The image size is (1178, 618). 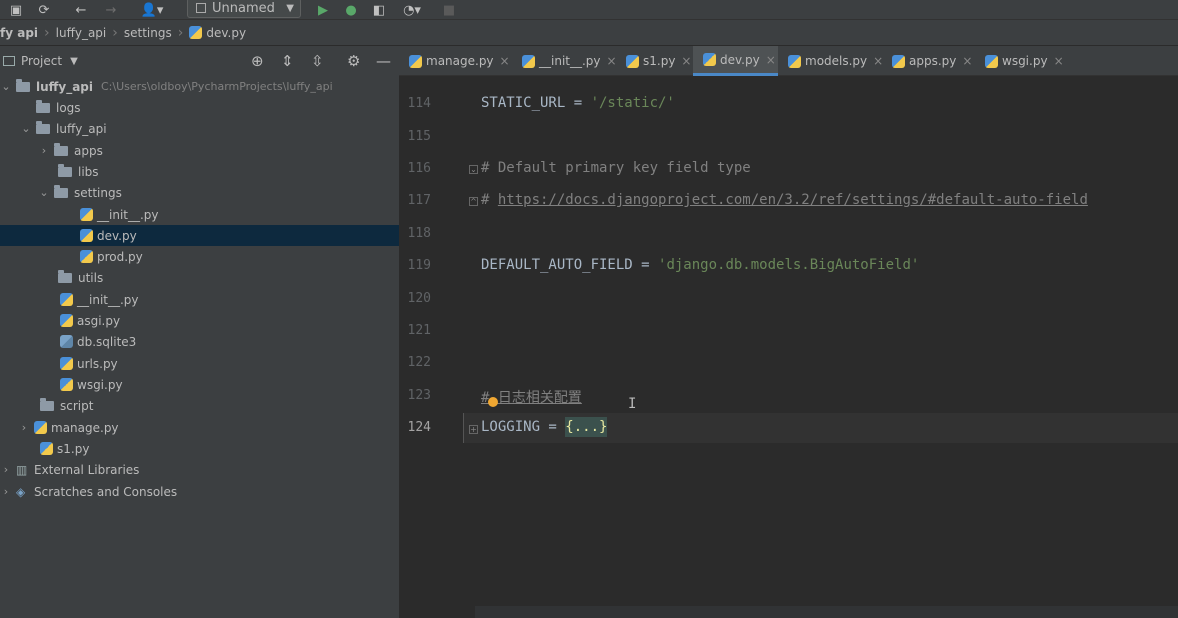 I want to click on expand-all-icon: ⇕, so click(x=287, y=61).